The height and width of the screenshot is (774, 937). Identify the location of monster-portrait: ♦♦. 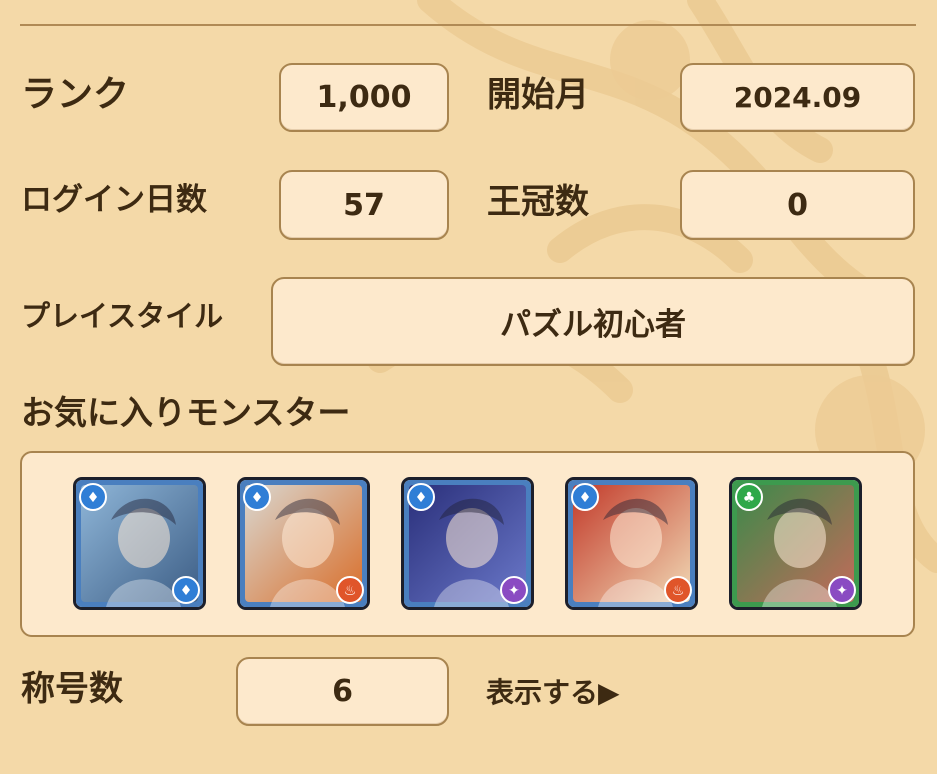
(139, 543).